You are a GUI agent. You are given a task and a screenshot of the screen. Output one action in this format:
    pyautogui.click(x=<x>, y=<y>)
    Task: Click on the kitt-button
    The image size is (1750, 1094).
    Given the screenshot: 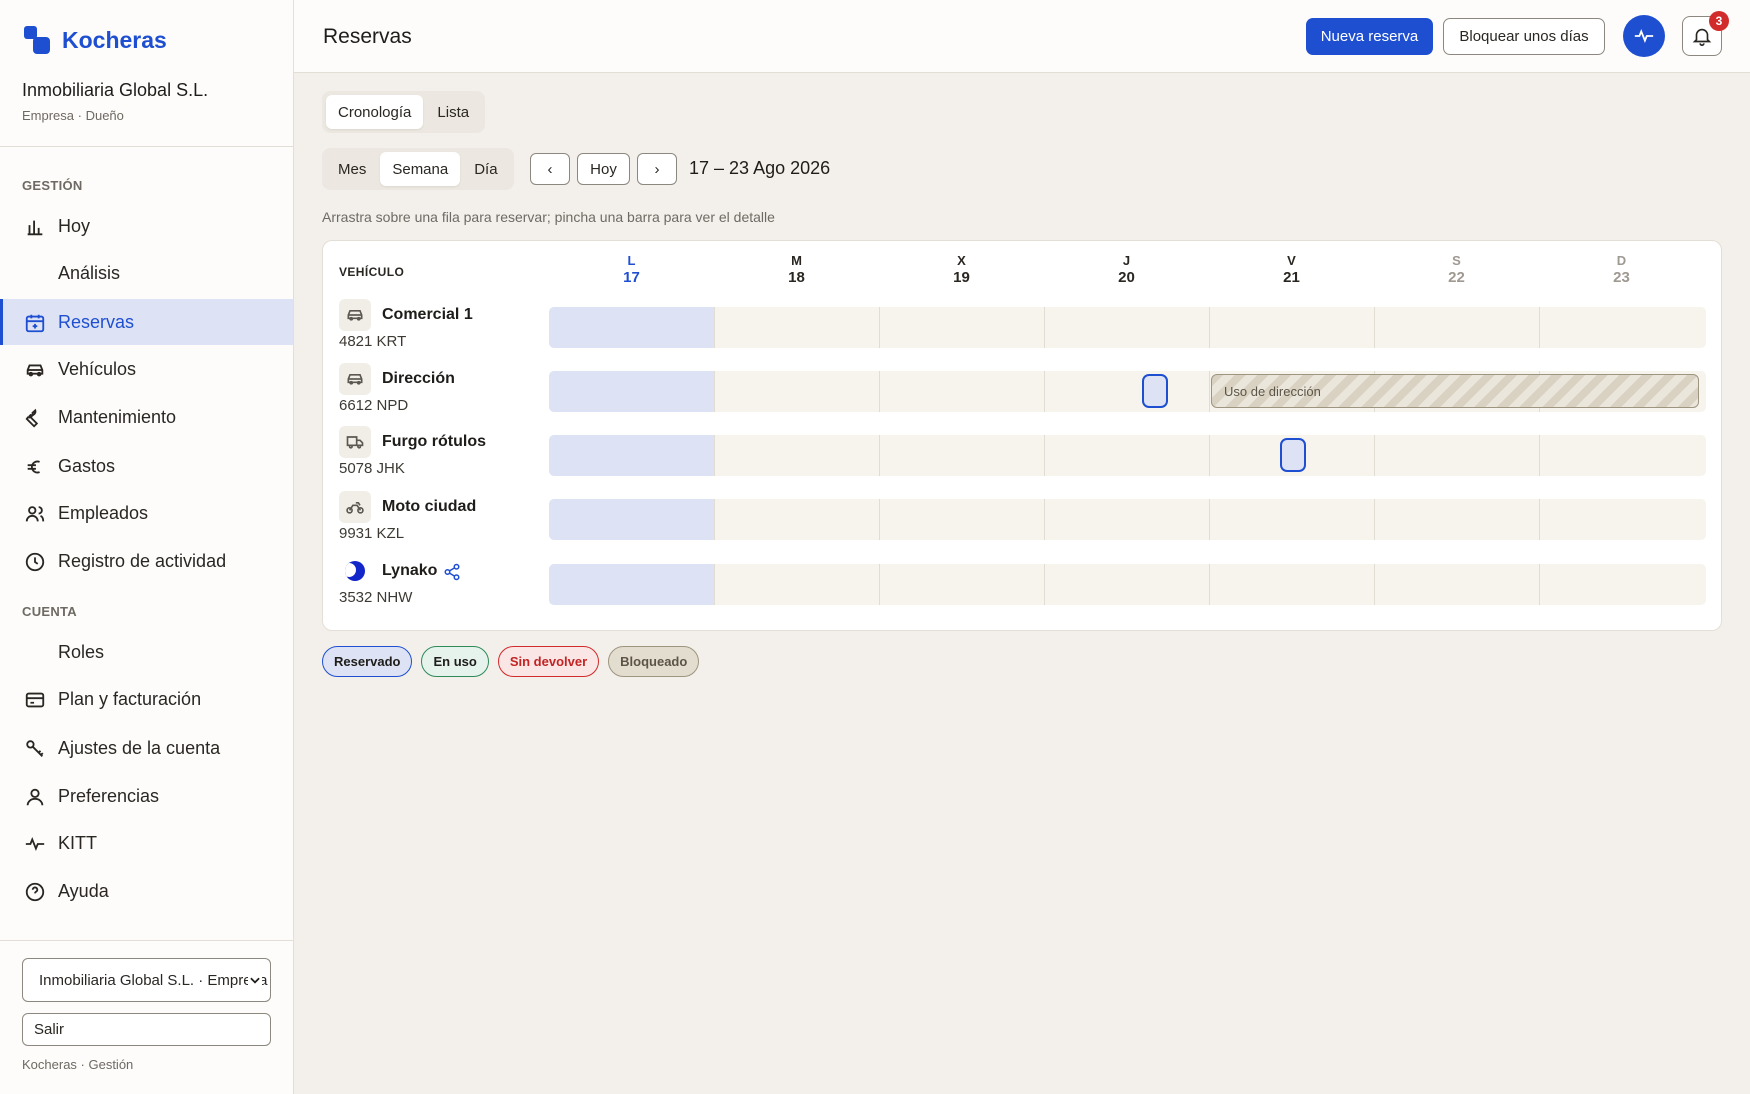 What is the action you would take?
    pyautogui.click(x=1644, y=36)
    